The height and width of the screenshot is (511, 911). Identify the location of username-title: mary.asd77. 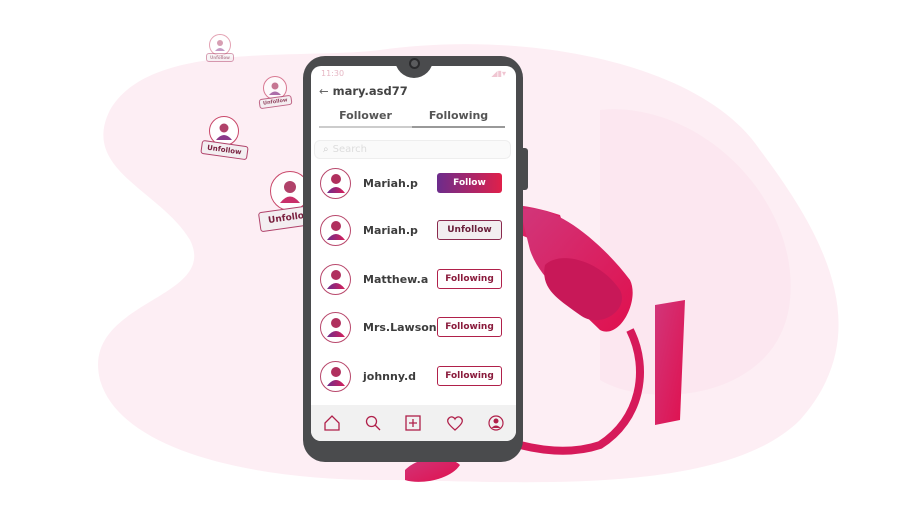
(370, 91).